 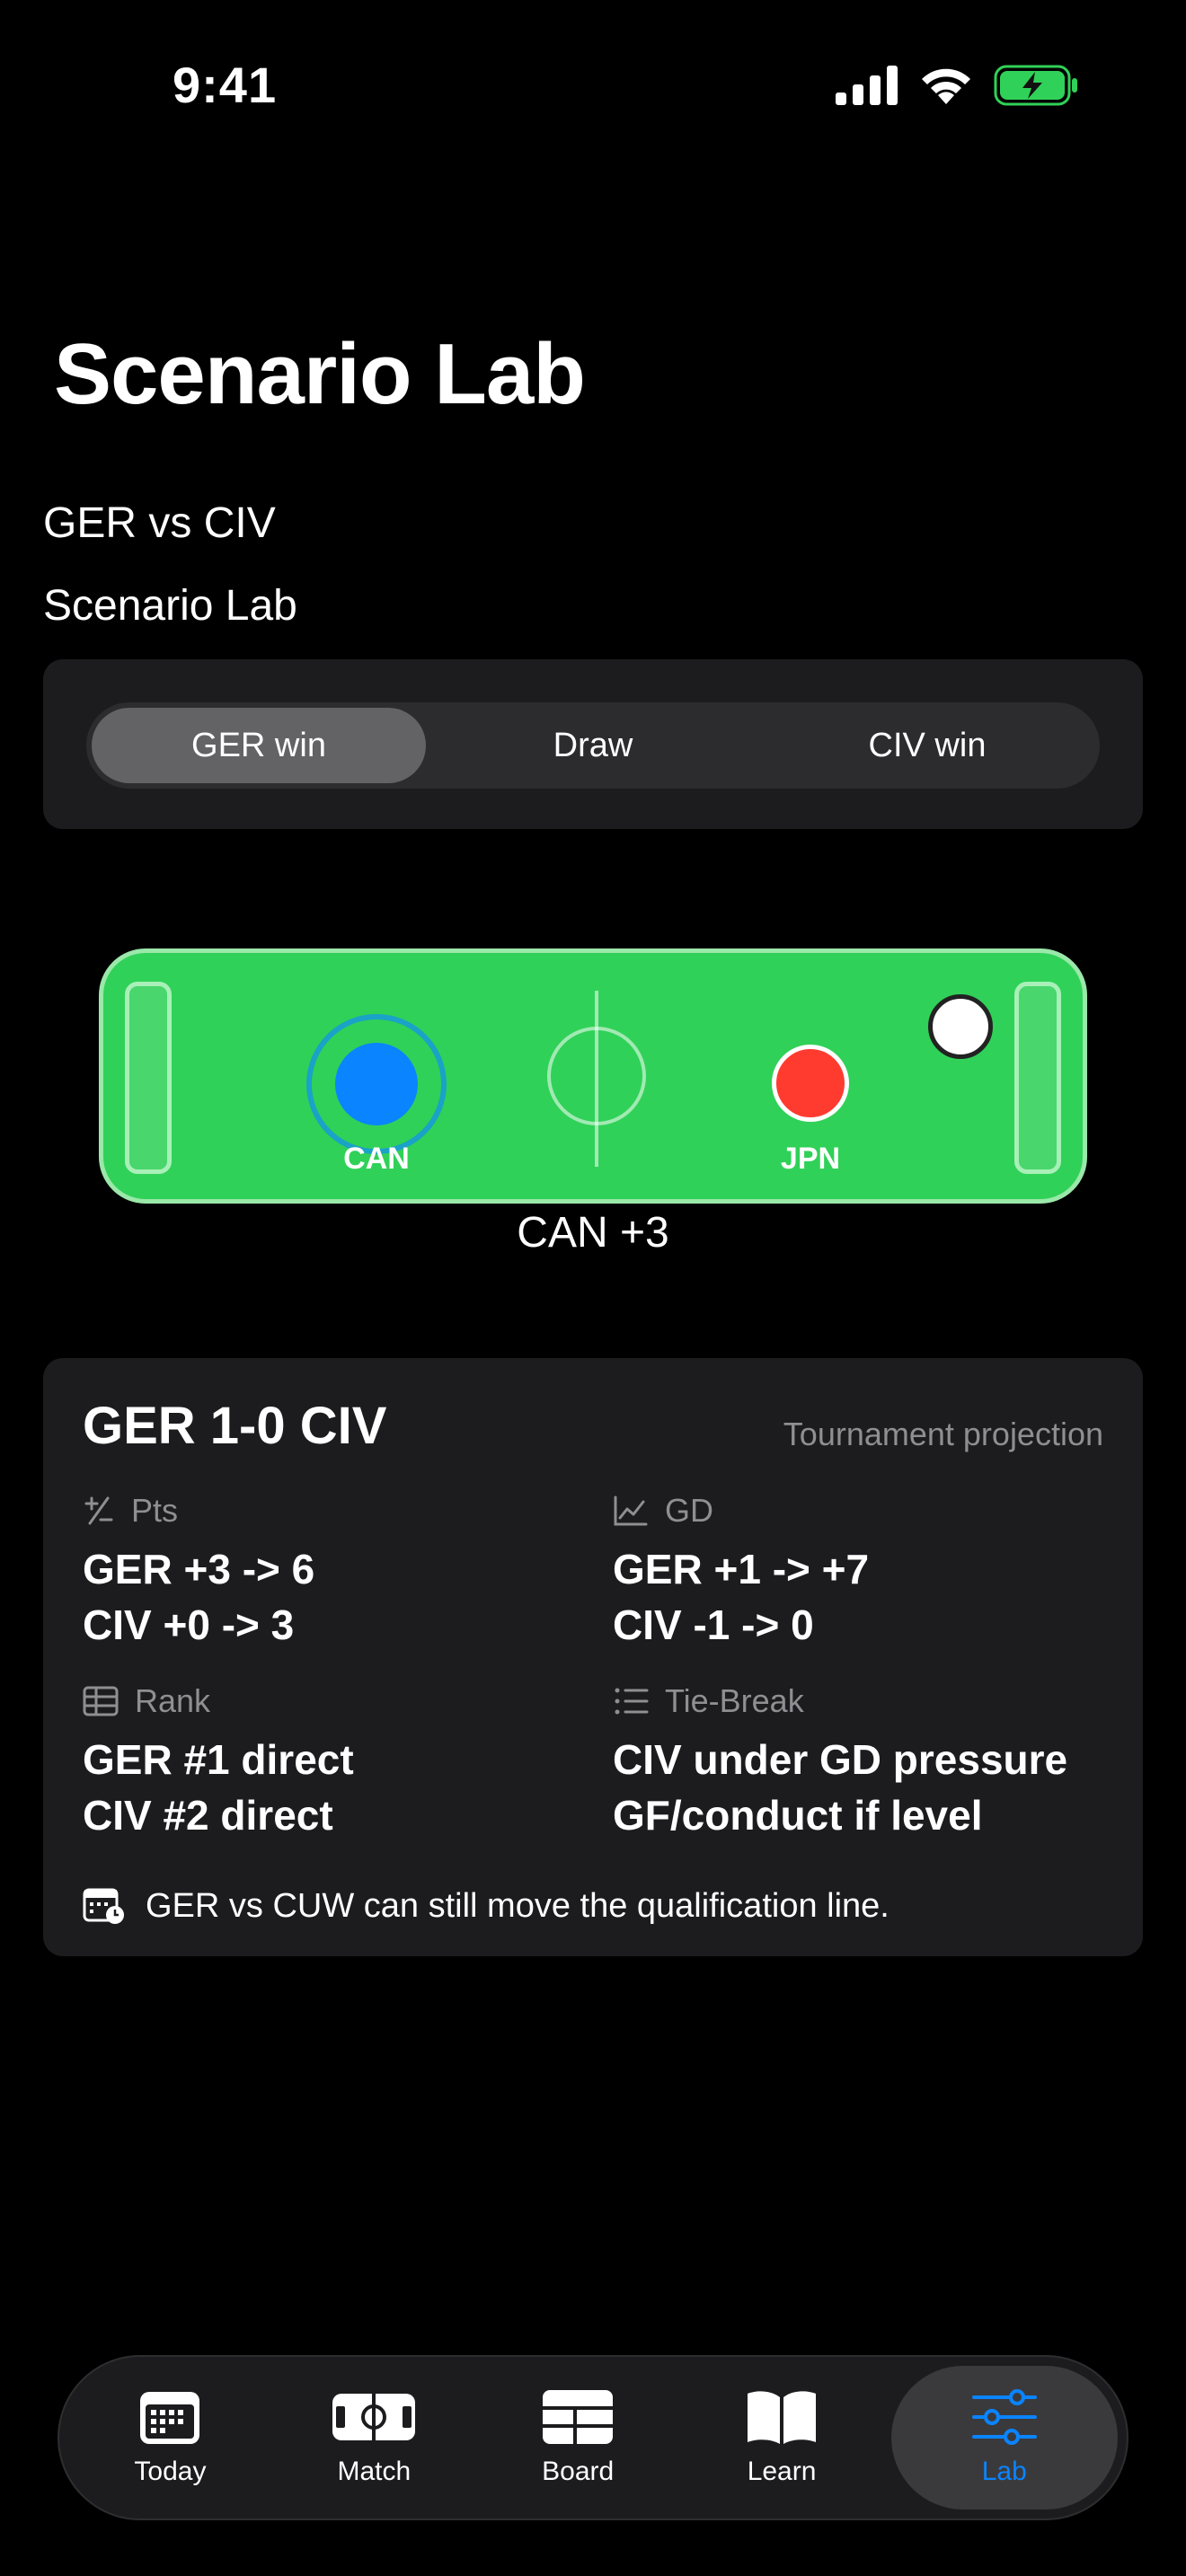 I want to click on projection-tag: Tournament projection, so click(x=943, y=1434).